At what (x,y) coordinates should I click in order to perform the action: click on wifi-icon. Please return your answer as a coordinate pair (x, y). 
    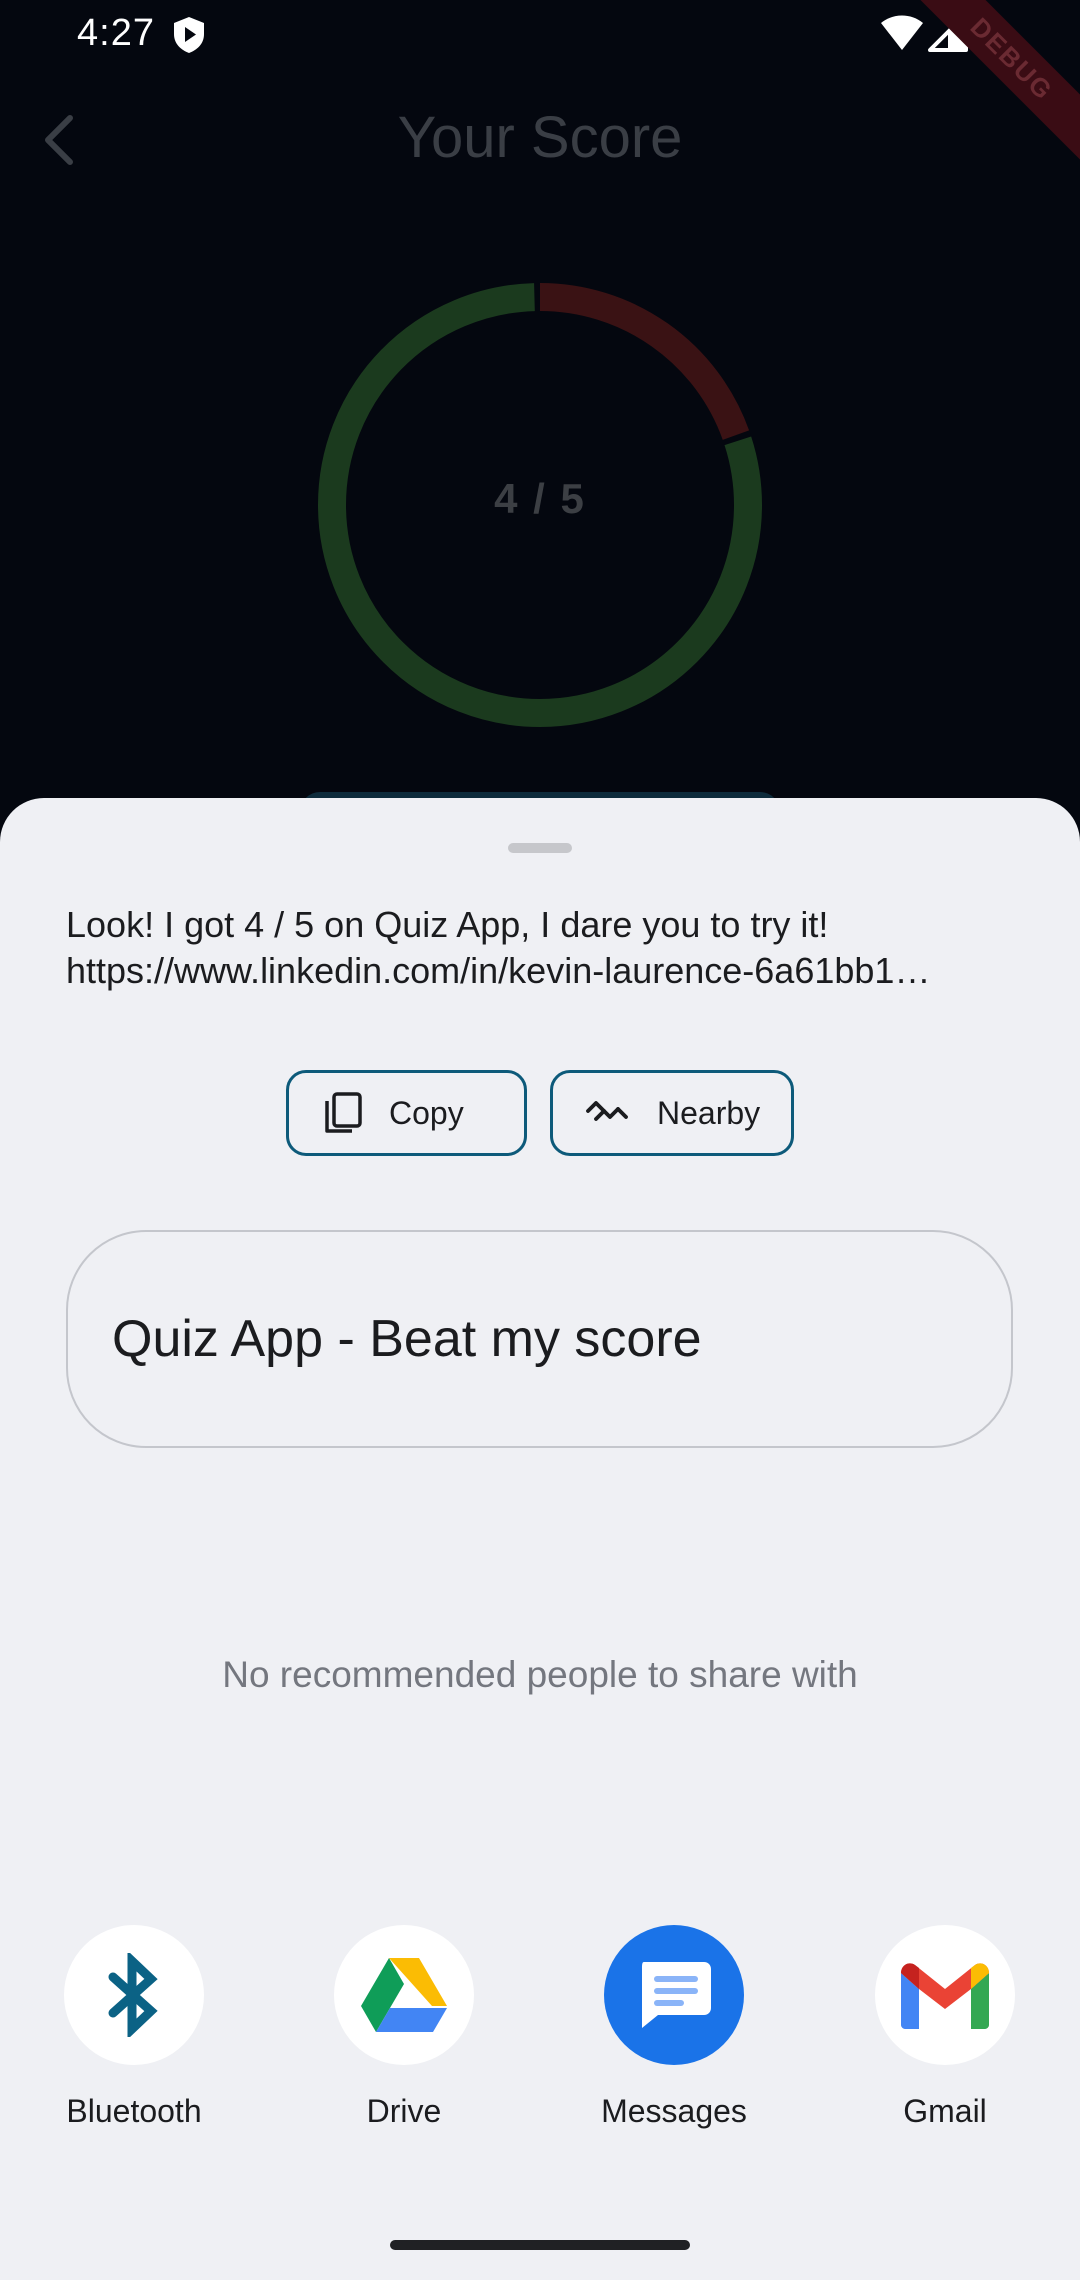
    Looking at the image, I should click on (902, 32).